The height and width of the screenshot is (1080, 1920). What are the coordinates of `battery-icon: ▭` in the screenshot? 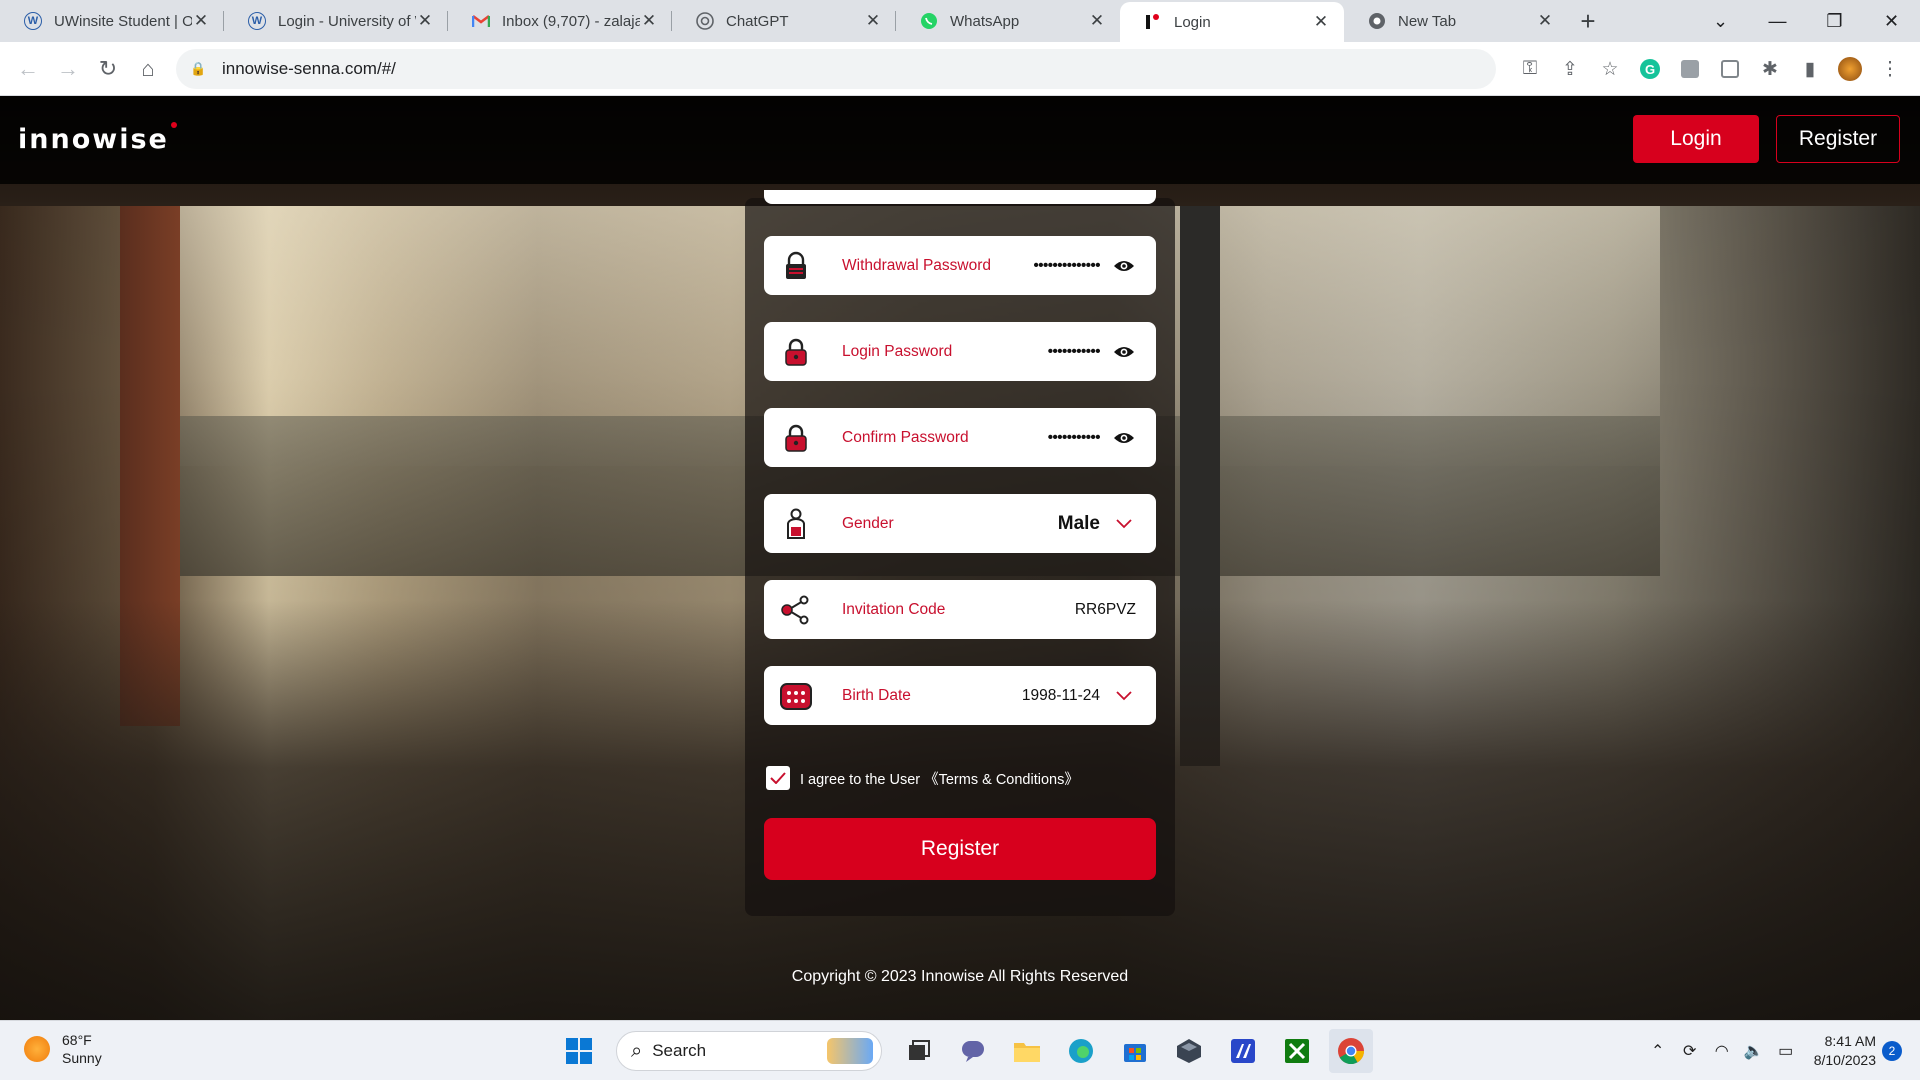 It's located at (1786, 1051).